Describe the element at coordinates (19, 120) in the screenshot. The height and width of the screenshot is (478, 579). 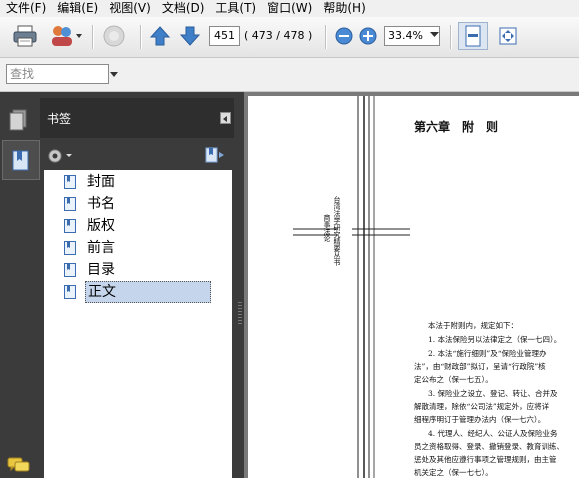
I see `pages-icon` at that location.